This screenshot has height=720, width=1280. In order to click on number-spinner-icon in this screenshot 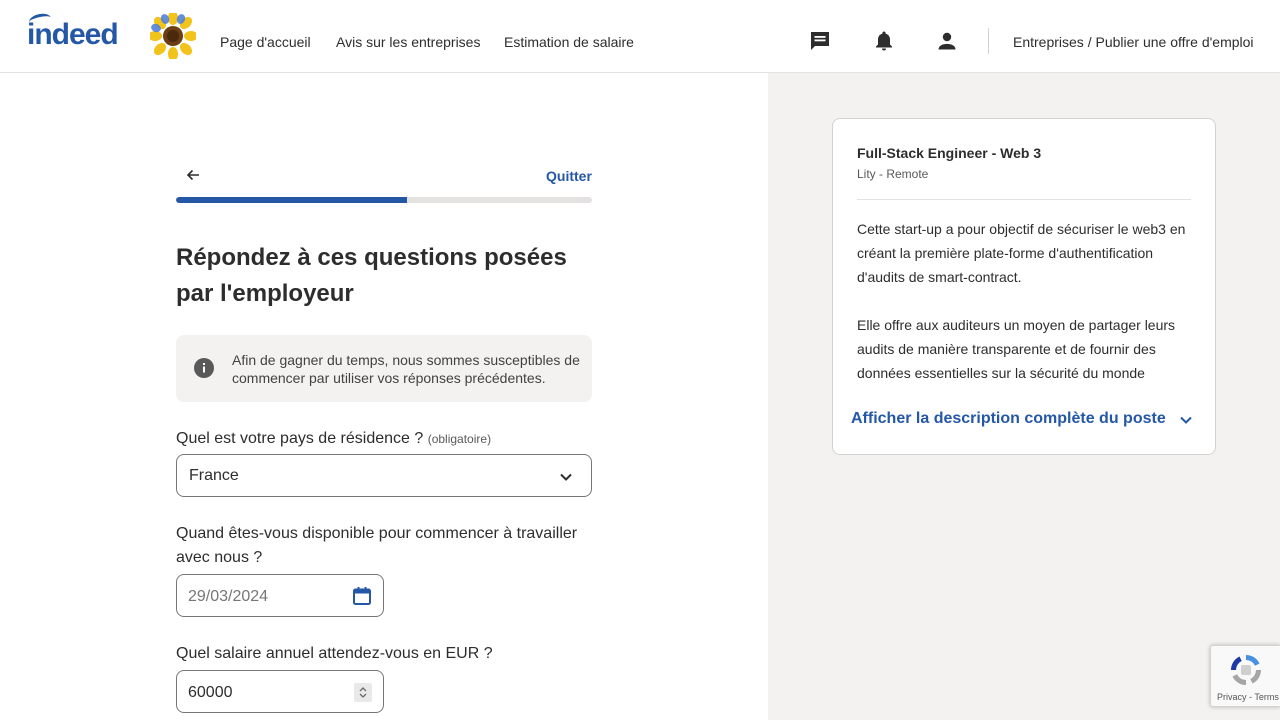, I will do `click(363, 692)`.